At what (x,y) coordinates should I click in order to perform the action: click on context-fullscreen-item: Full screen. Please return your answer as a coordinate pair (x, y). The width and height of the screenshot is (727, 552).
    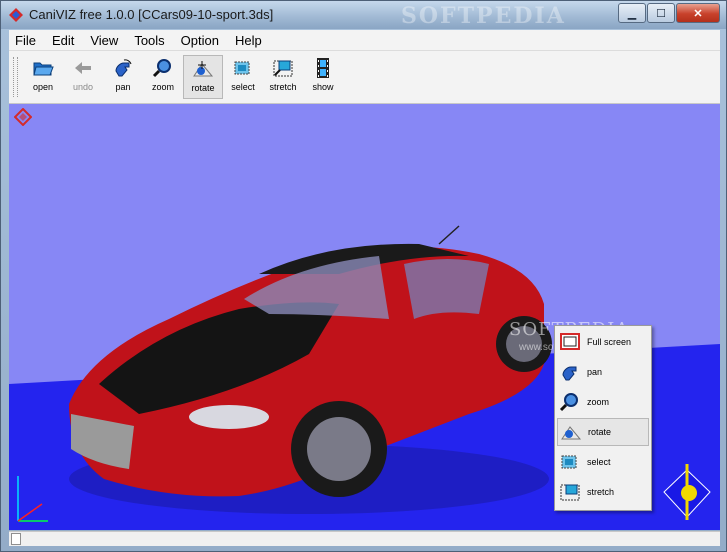
    Looking at the image, I should click on (603, 342).